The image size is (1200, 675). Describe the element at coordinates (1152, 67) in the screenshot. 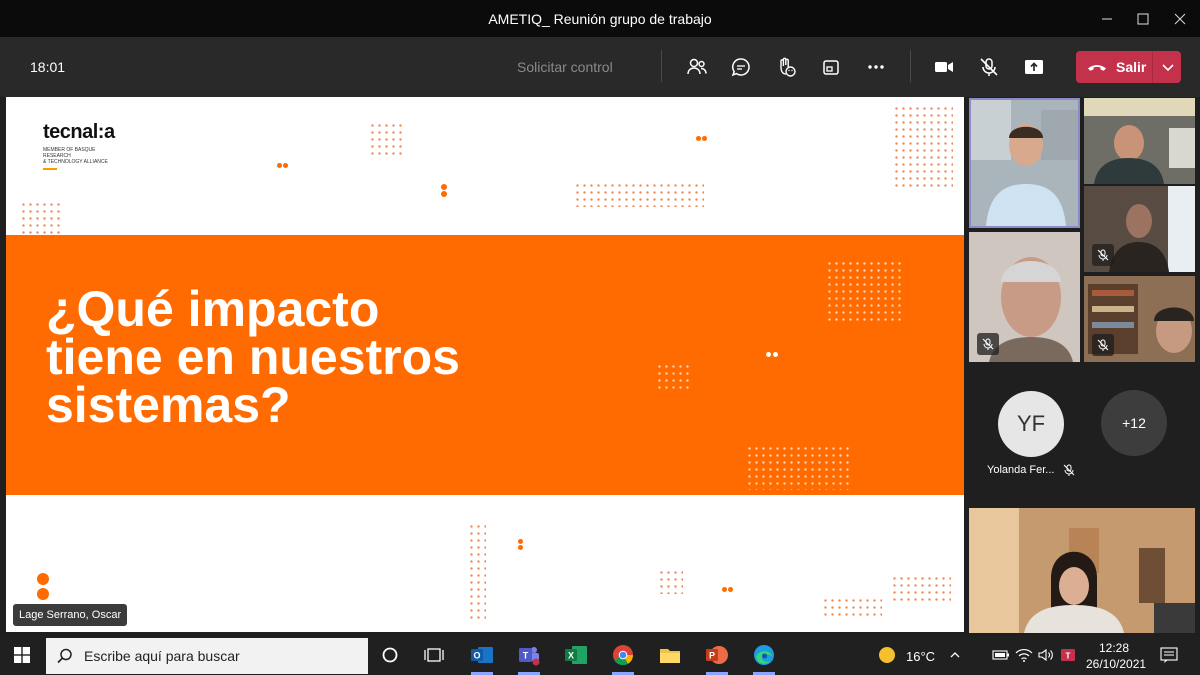

I see `leave-divider` at that location.